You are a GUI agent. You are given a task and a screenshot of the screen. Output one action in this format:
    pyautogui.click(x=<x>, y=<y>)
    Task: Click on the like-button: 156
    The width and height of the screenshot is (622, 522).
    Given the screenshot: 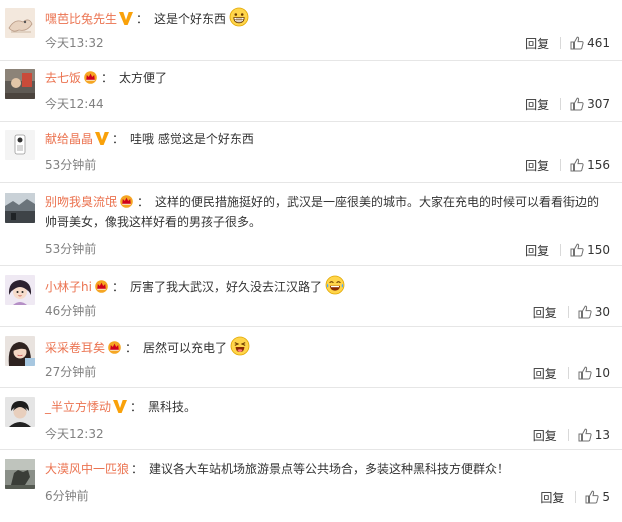 What is the action you would take?
    pyautogui.click(x=590, y=165)
    